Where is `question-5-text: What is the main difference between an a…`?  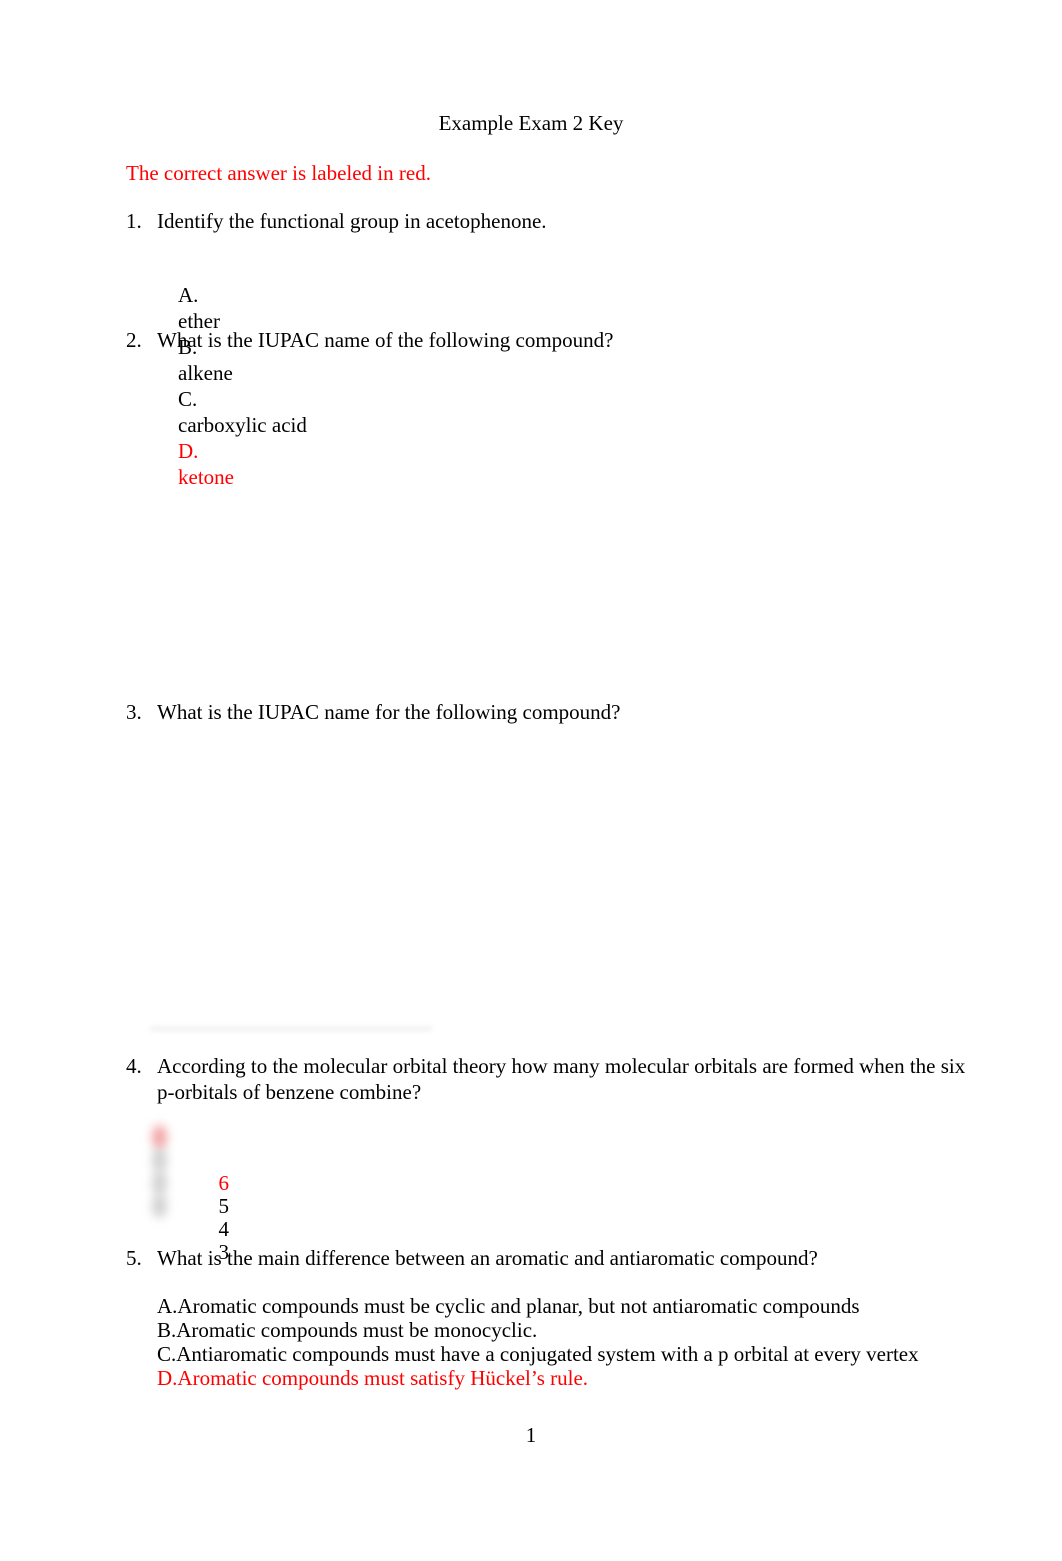 question-5-text: What is the main difference between an a… is located at coordinates (487, 1258).